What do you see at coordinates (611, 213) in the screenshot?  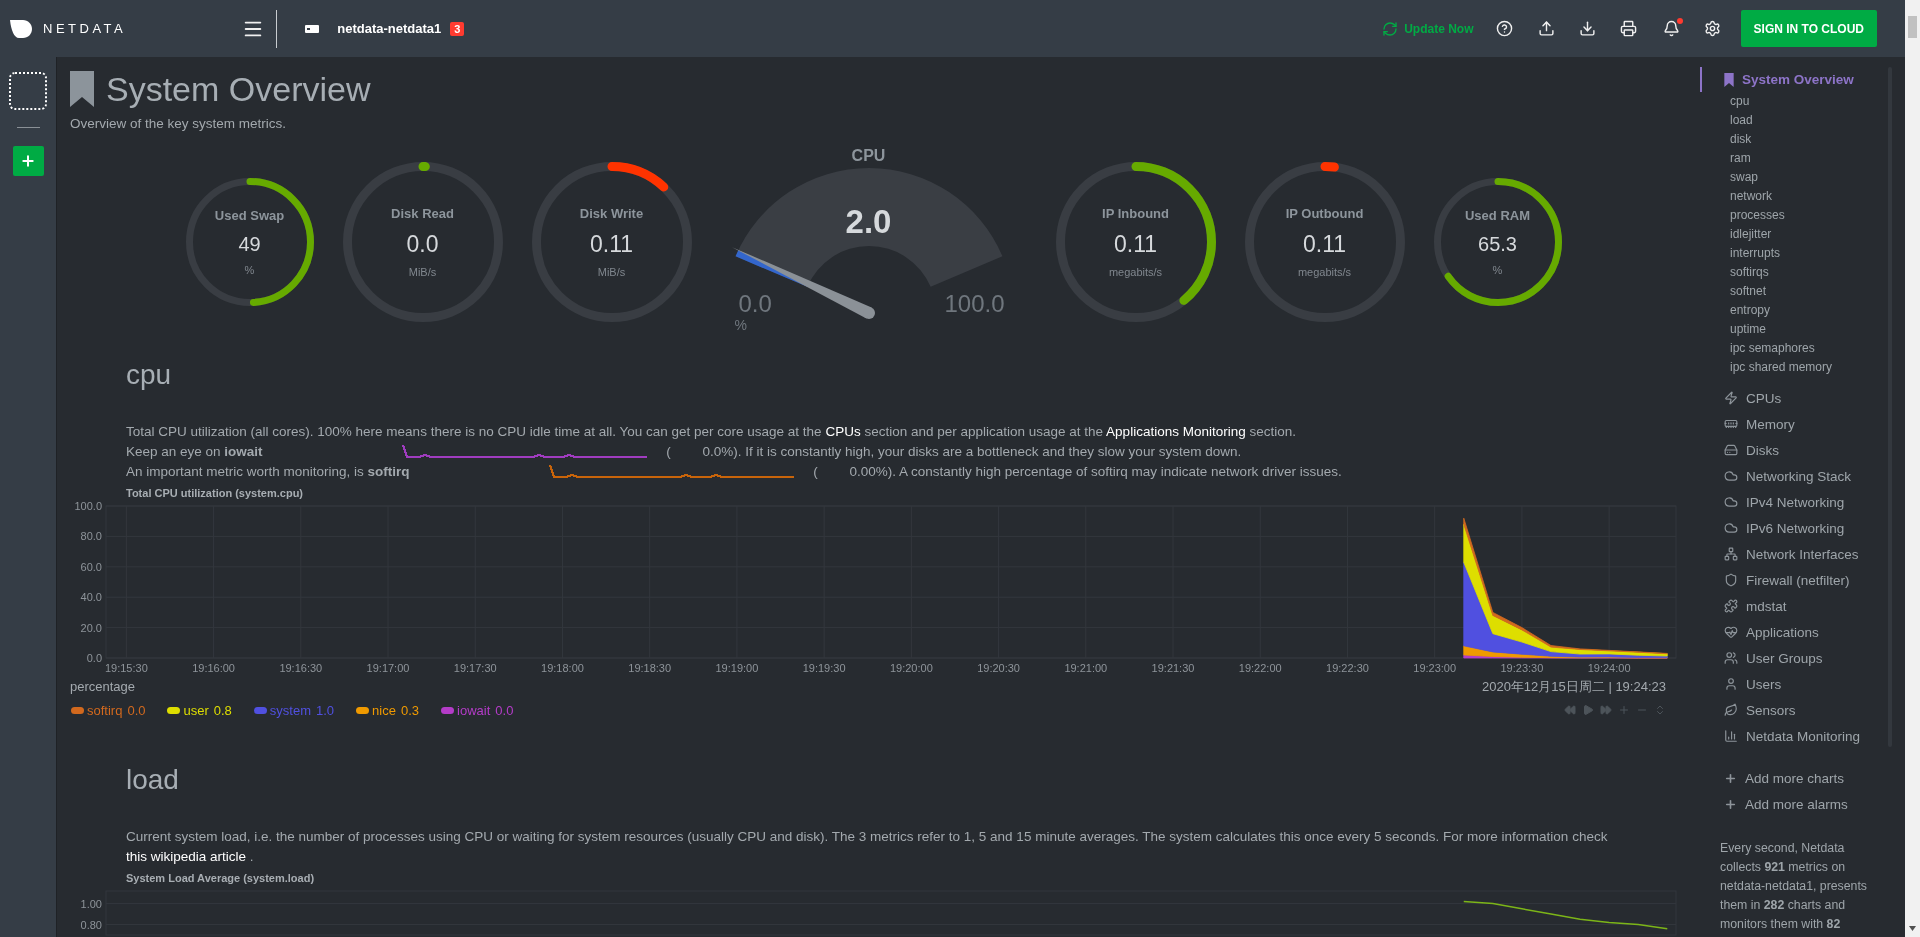 I see `gauge-title: Disk Write` at bounding box center [611, 213].